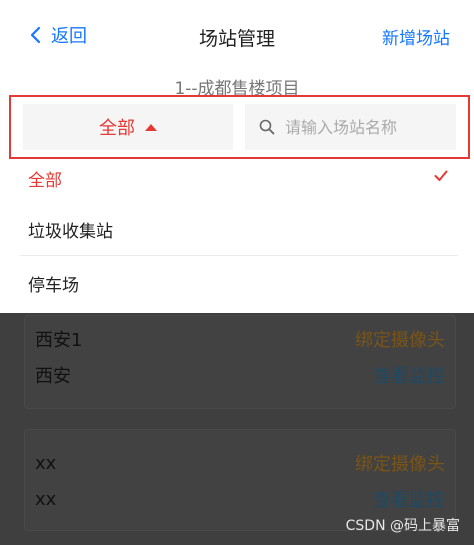  I want to click on search-box, so click(350, 127).